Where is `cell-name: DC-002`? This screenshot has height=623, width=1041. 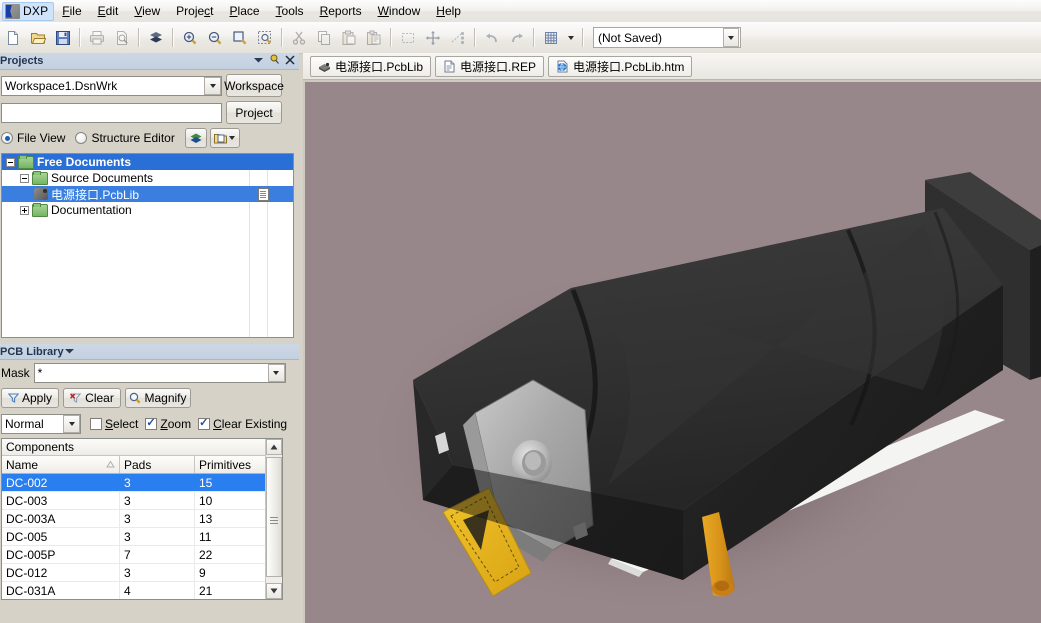
cell-name: DC-002 is located at coordinates (61, 482).